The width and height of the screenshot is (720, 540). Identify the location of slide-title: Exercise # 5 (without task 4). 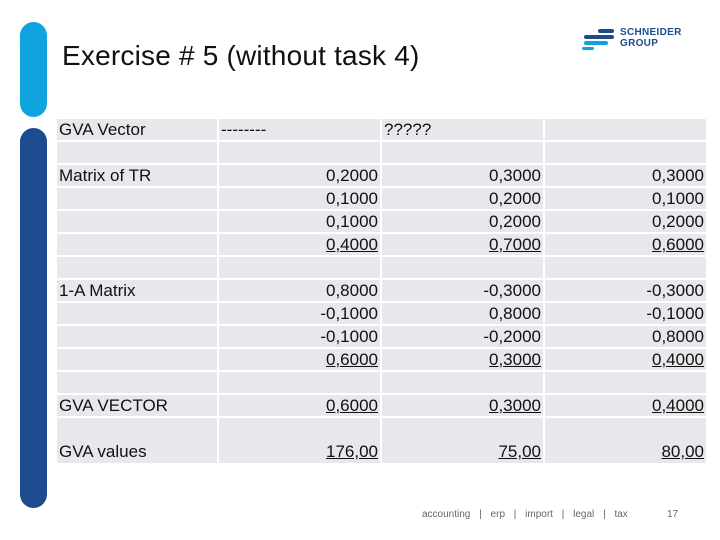
(241, 55).